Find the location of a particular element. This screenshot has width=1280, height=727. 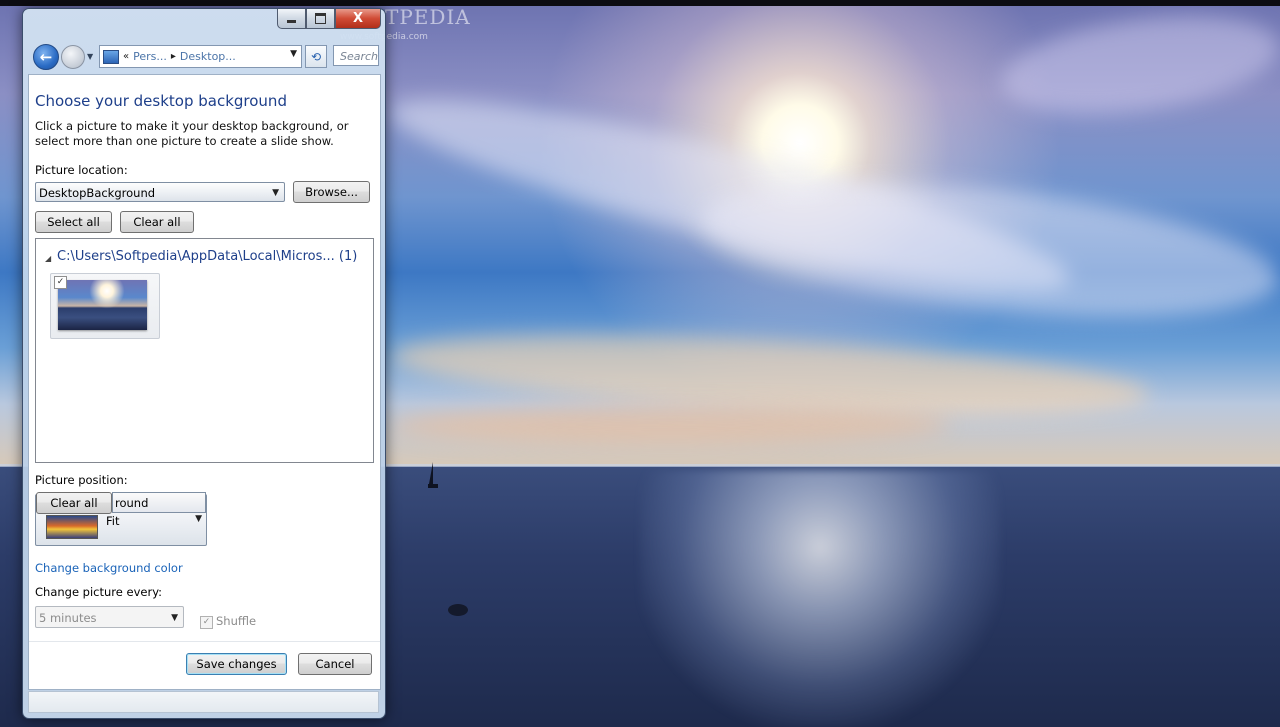

shuffle-checkbox: ✓ is located at coordinates (206, 622).